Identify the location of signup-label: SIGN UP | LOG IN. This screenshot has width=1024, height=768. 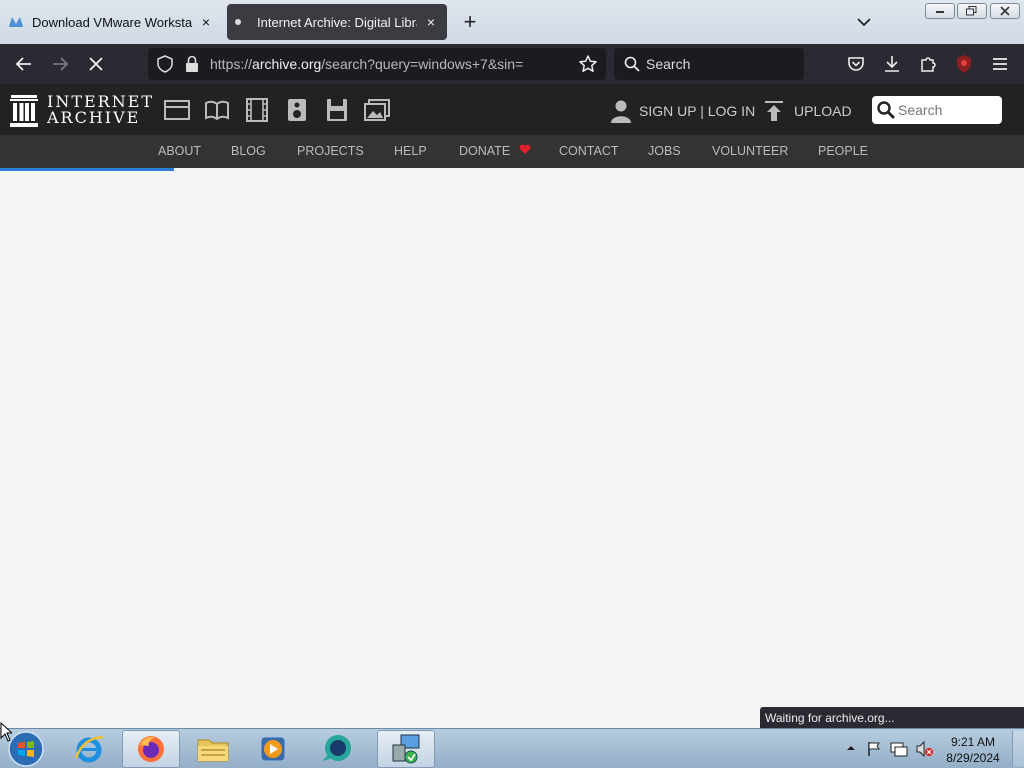
(697, 111).